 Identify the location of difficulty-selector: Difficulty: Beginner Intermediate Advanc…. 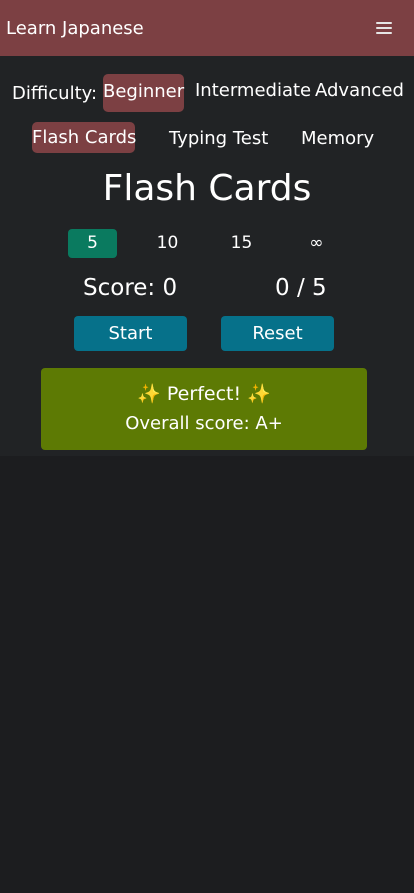
(207, 93).